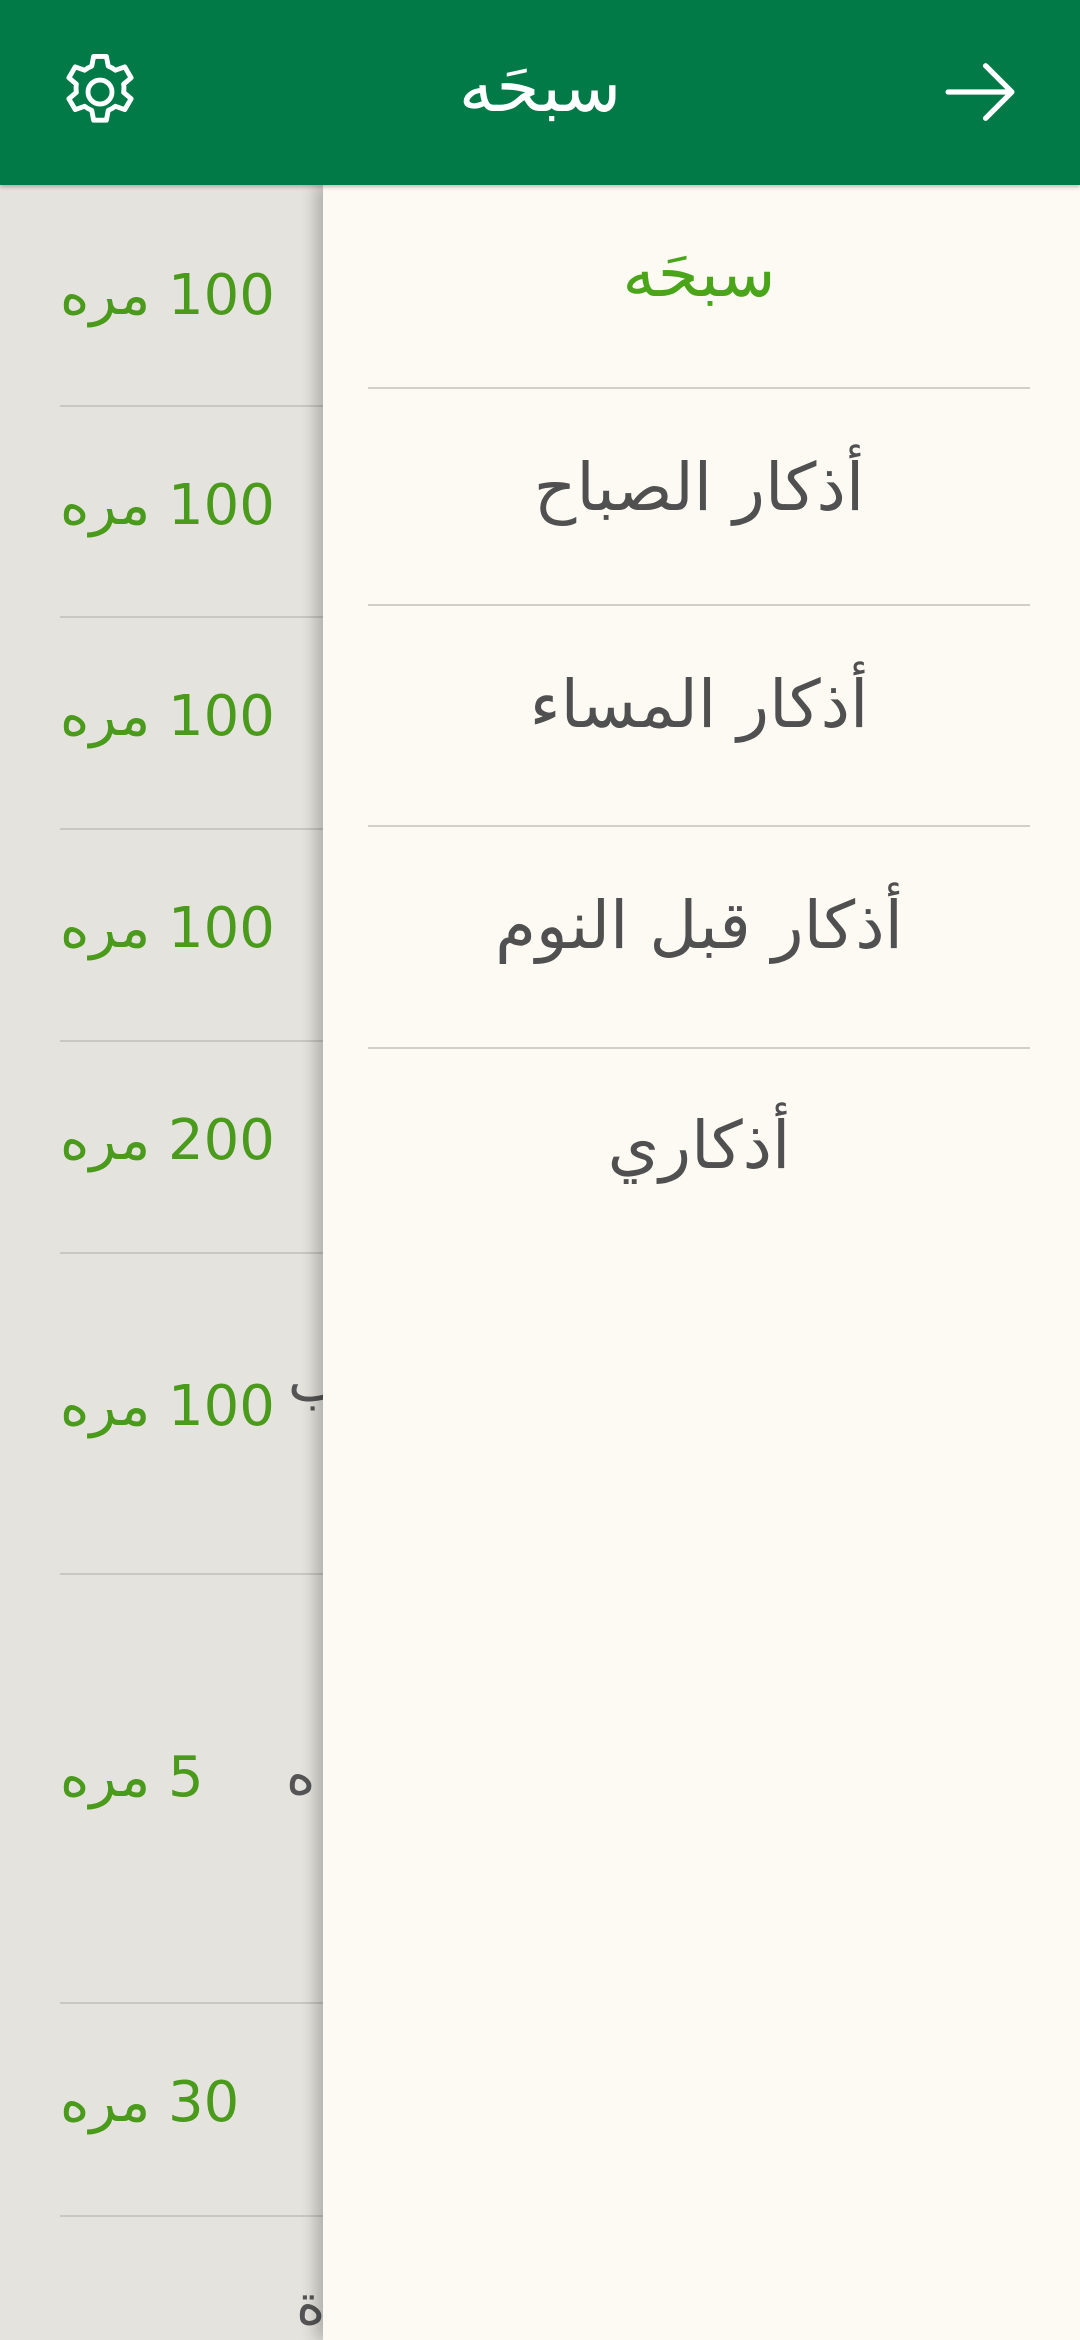  What do you see at coordinates (150, 2102) in the screenshot?
I see `repeat-count: 30 مره` at bounding box center [150, 2102].